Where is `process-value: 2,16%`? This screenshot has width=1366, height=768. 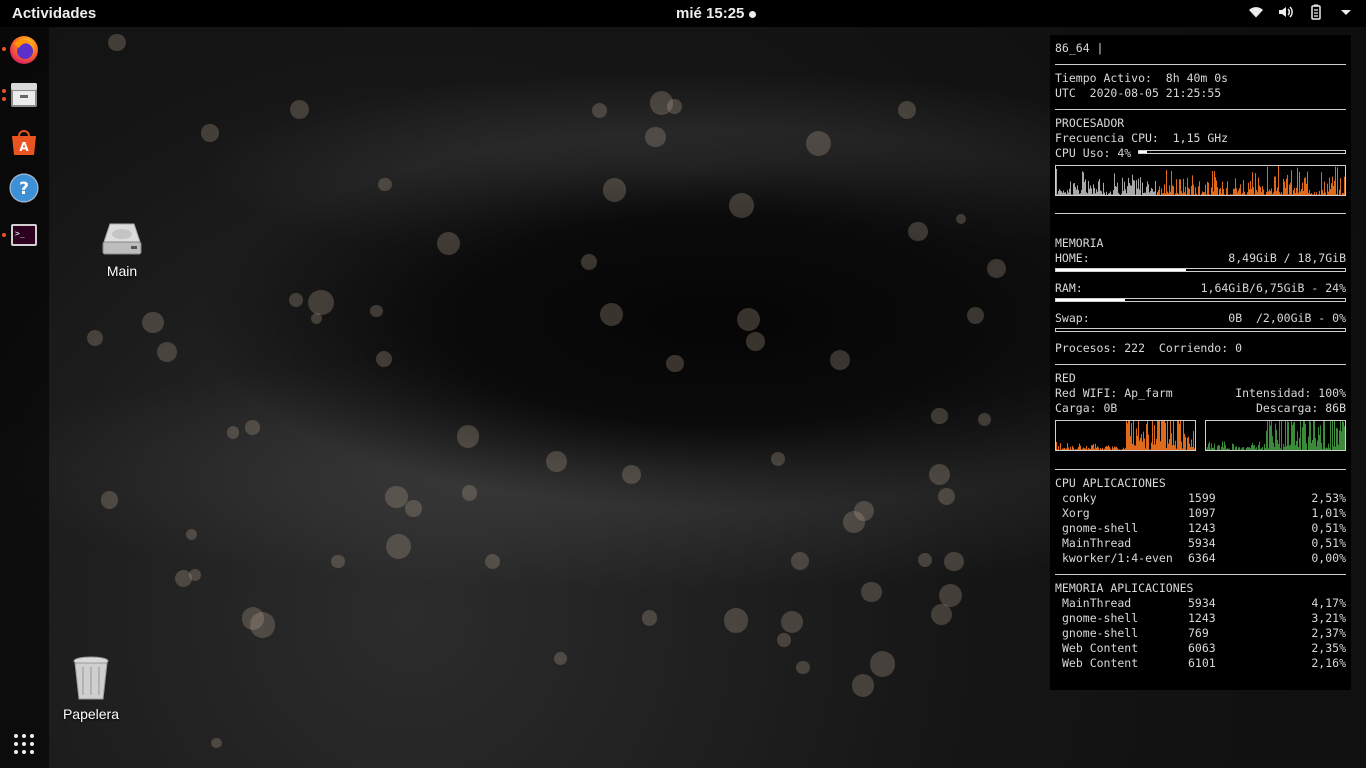
process-value: 2,16% is located at coordinates (1328, 663).